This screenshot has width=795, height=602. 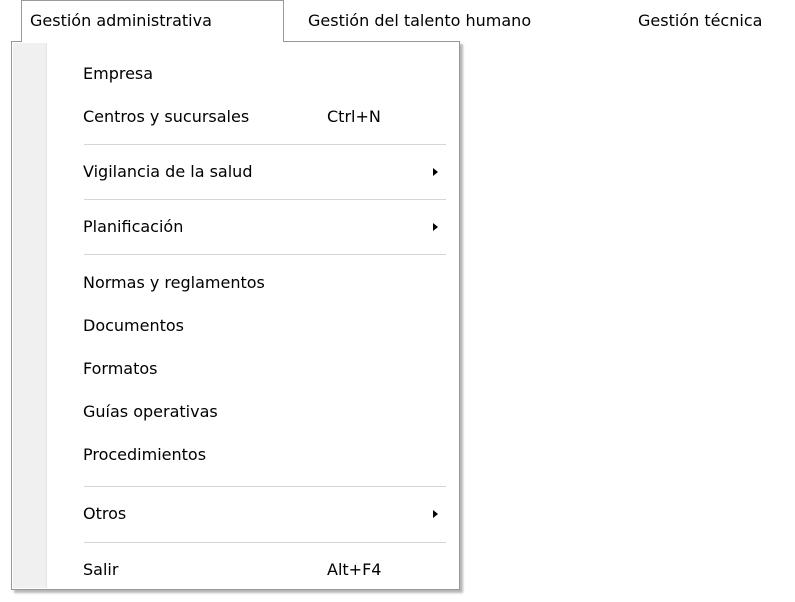 I want to click on menu-gestion-administrativa: Gestión administrativa, so click(x=152, y=21).